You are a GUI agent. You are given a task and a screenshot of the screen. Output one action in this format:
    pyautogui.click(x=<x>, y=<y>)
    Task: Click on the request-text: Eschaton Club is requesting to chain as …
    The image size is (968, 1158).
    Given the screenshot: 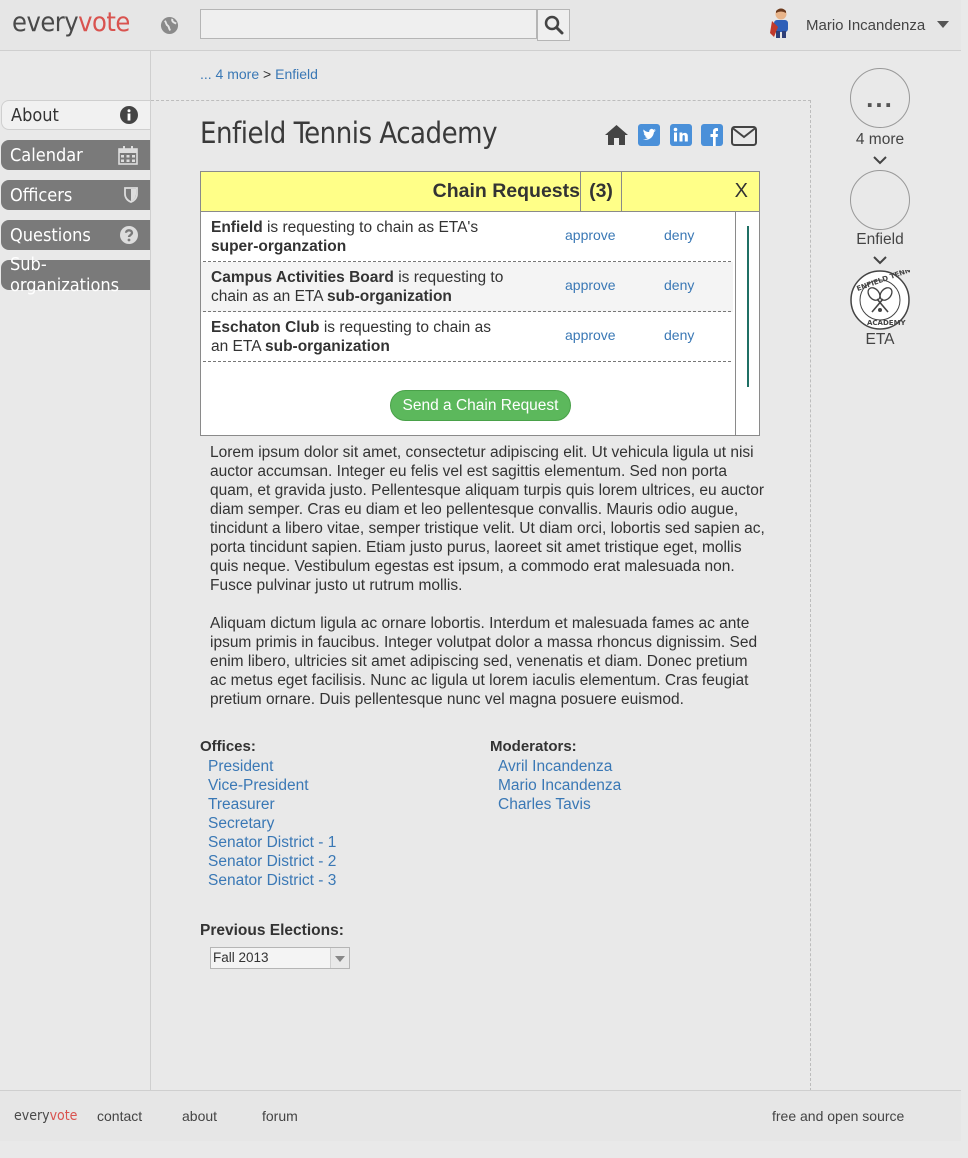 What is the action you would take?
    pyautogui.click(x=351, y=337)
    